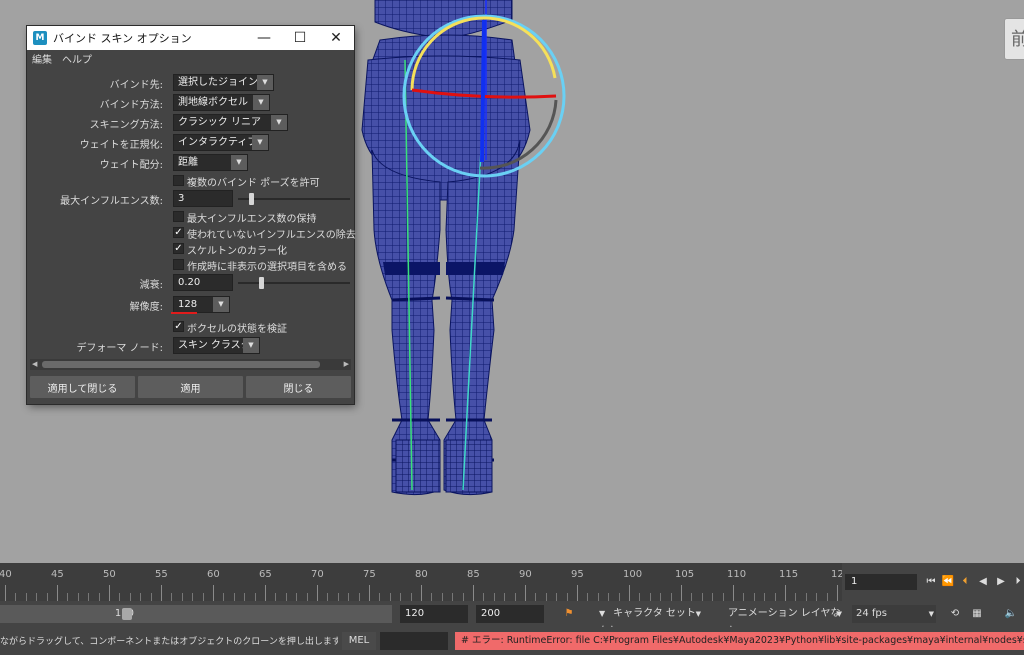  I want to click on close-window-button: ✕, so click(336, 38).